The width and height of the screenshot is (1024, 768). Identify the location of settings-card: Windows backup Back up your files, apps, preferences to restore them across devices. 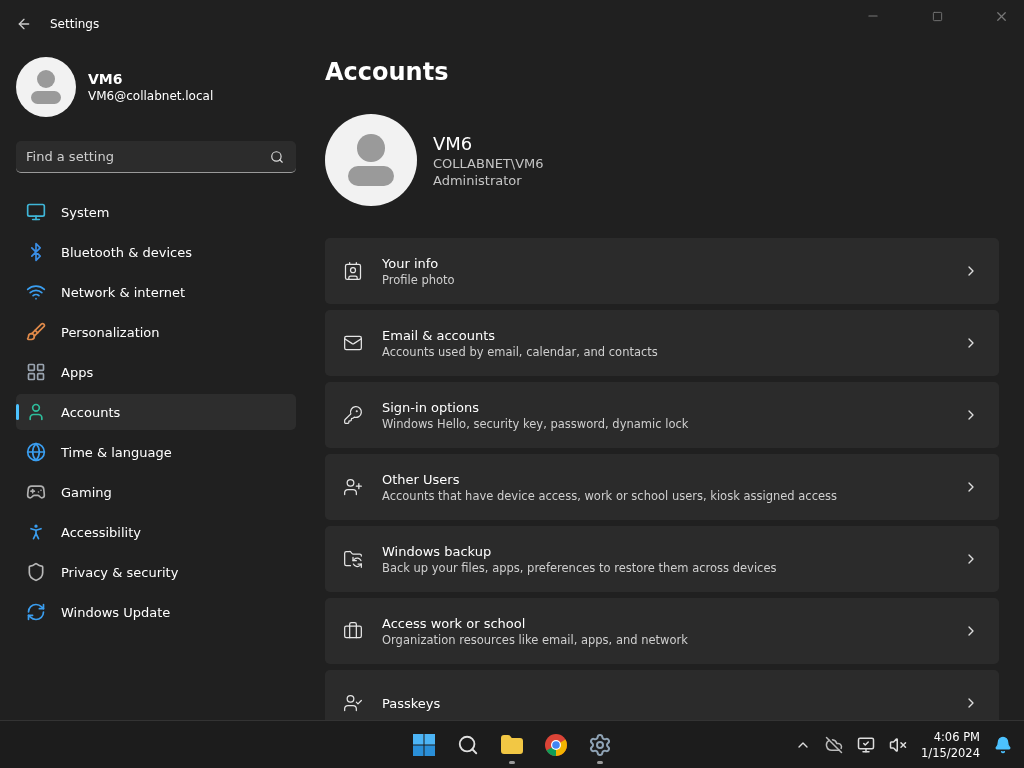
(662, 559).